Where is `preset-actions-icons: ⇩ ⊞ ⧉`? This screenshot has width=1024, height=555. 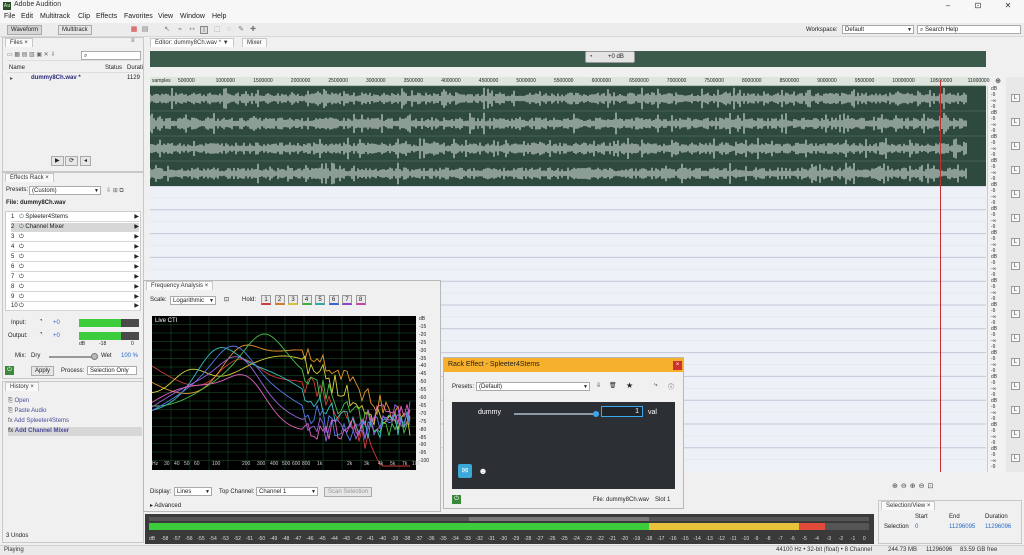 preset-actions-icons: ⇩ ⊞ ⧉ is located at coordinates (115, 191).